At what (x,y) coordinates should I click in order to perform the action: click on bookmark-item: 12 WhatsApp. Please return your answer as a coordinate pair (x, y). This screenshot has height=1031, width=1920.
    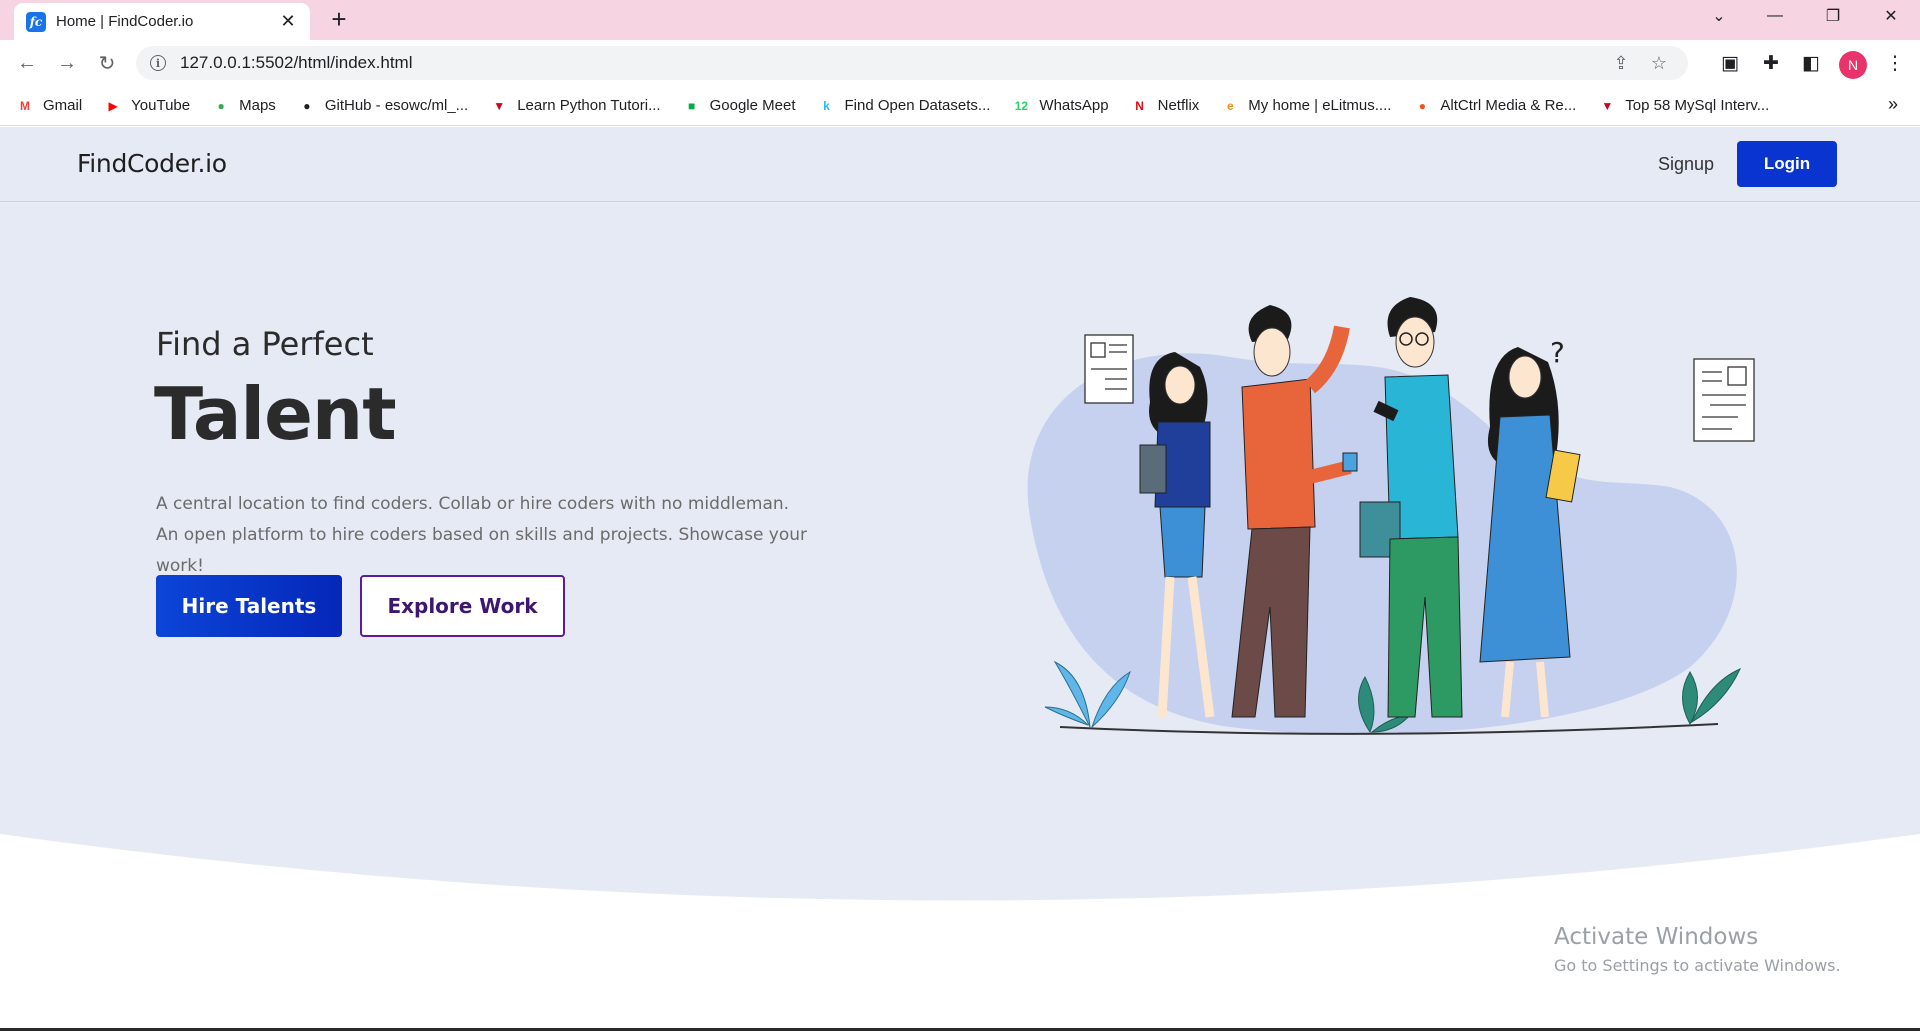
    Looking at the image, I should click on (1060, 106).